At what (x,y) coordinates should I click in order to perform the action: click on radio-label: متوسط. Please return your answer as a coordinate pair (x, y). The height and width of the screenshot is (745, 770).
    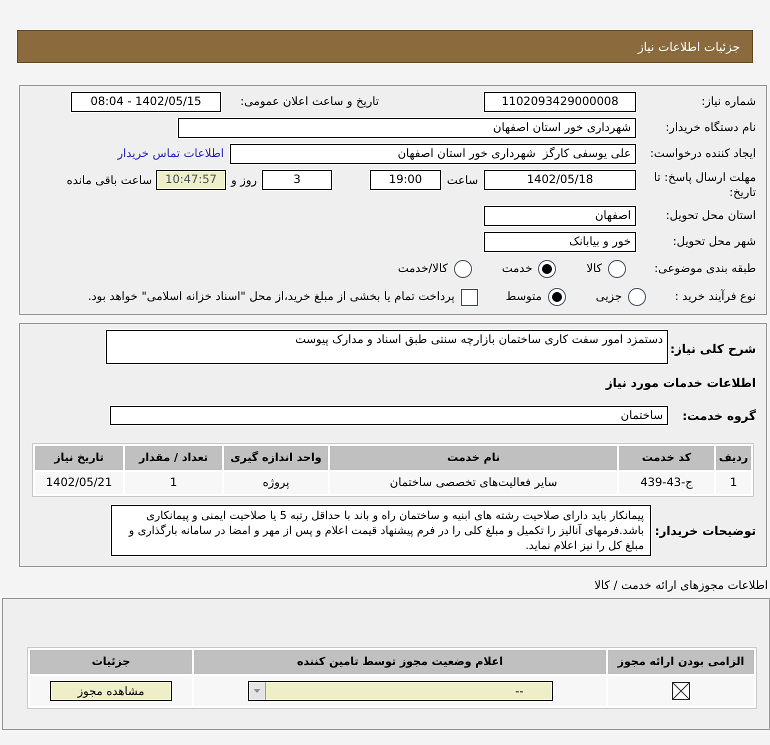
    Looking at the image, I should click on (524, 297).